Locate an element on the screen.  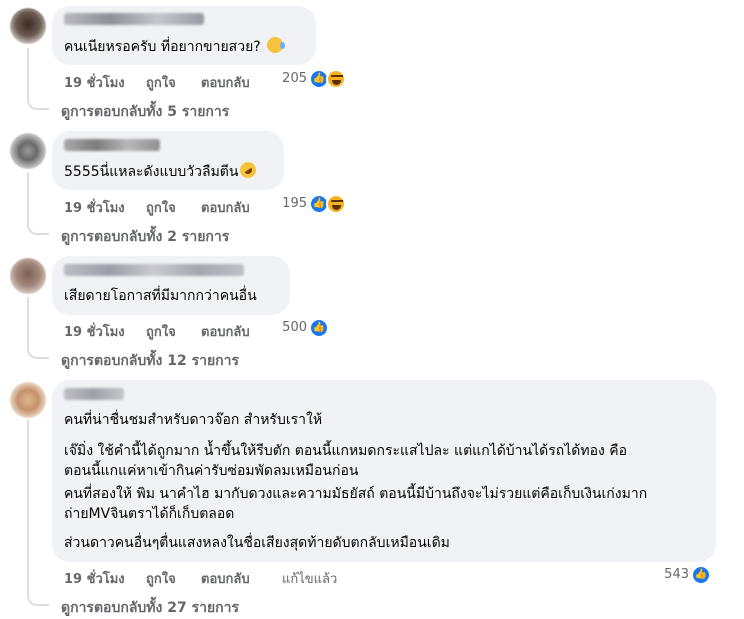
reaction-count: 543 is located at coordinates (676, 574).